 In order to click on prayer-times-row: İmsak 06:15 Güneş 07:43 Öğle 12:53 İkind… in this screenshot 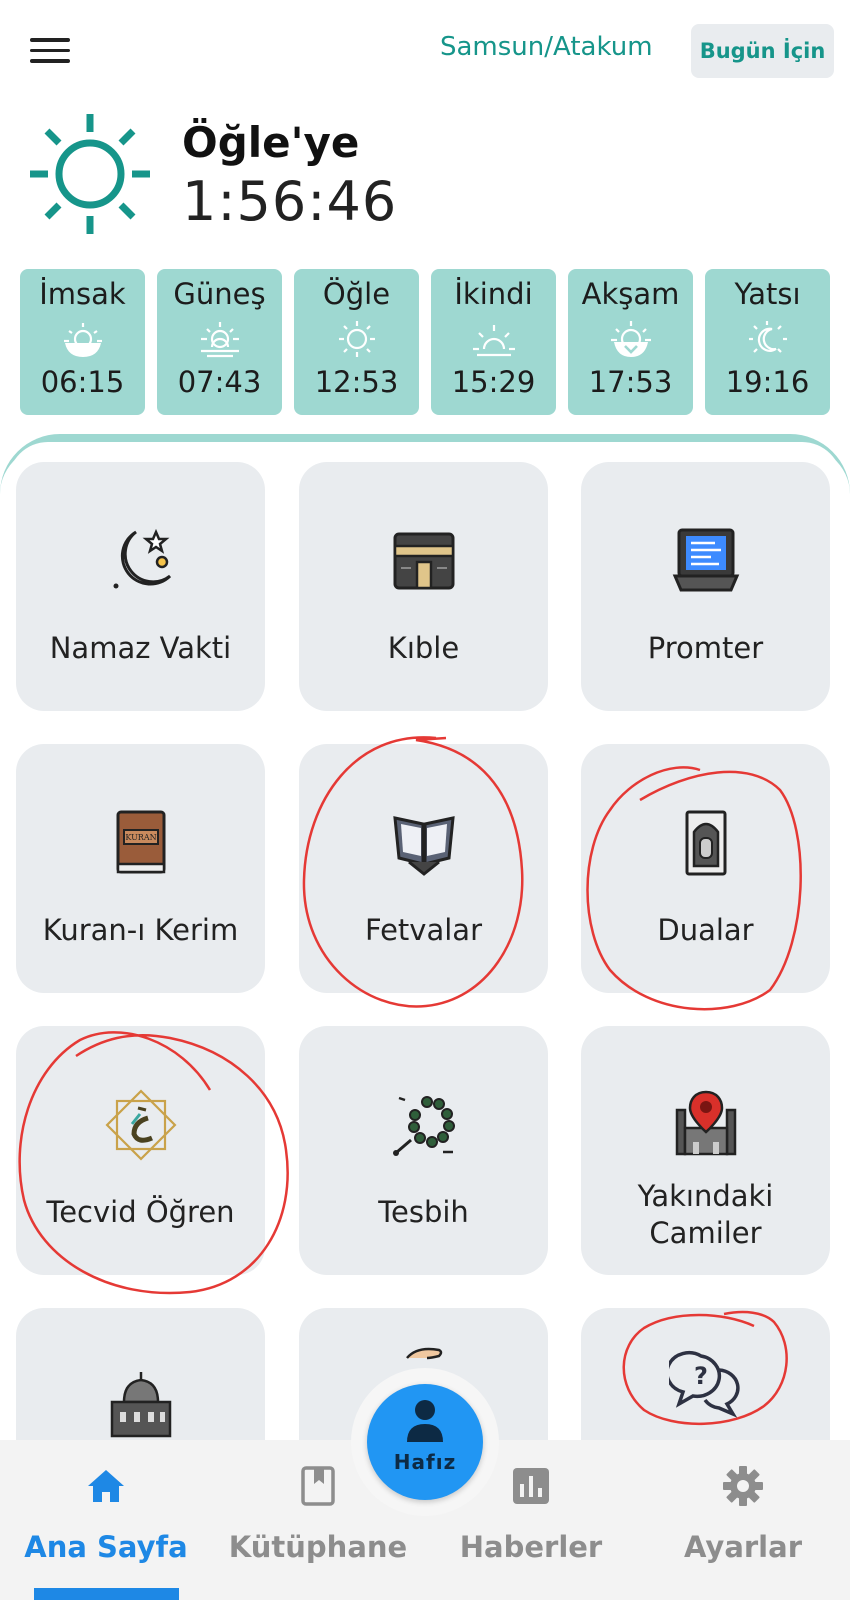, I will do `click(425, 342)`.